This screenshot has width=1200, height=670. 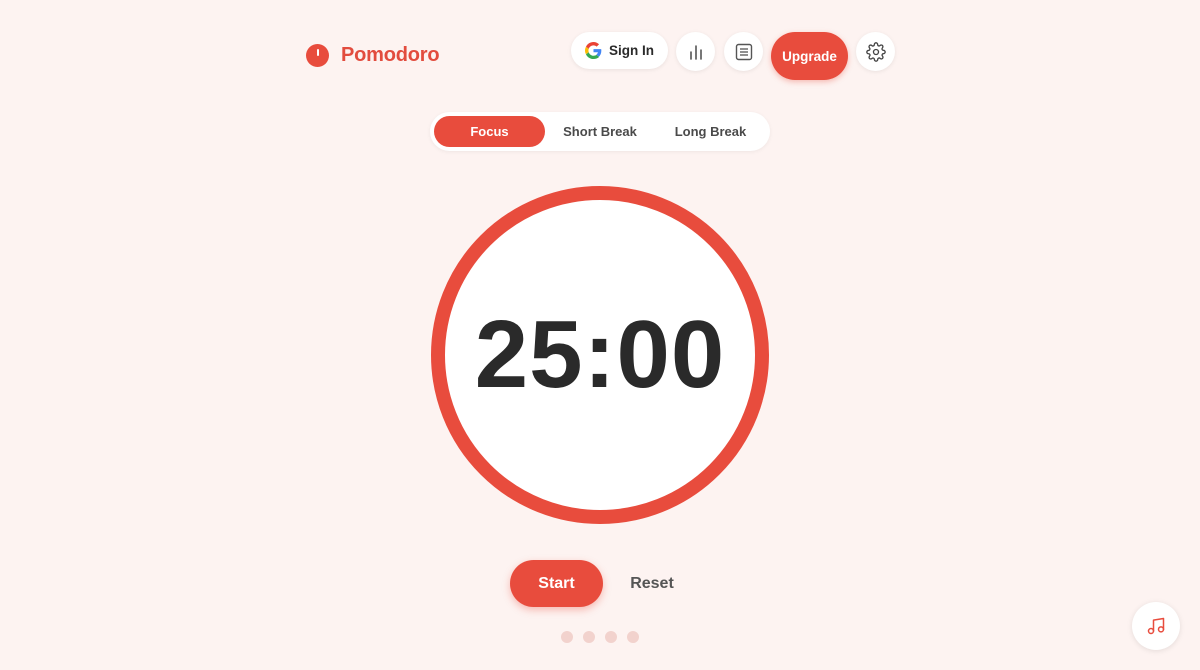 I want to click on start-button: Start, so click(x=556, y=583).